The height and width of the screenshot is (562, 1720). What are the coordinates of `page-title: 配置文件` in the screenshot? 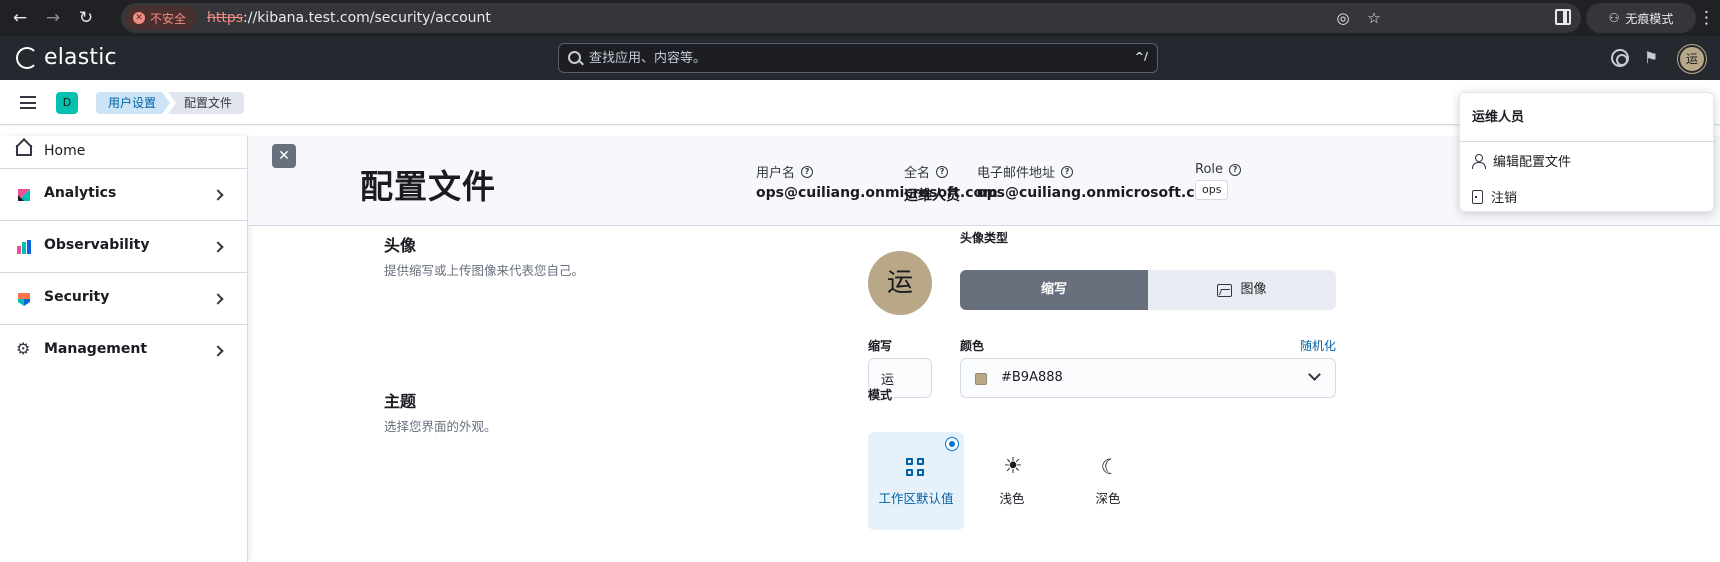 It's located at (428, 186).